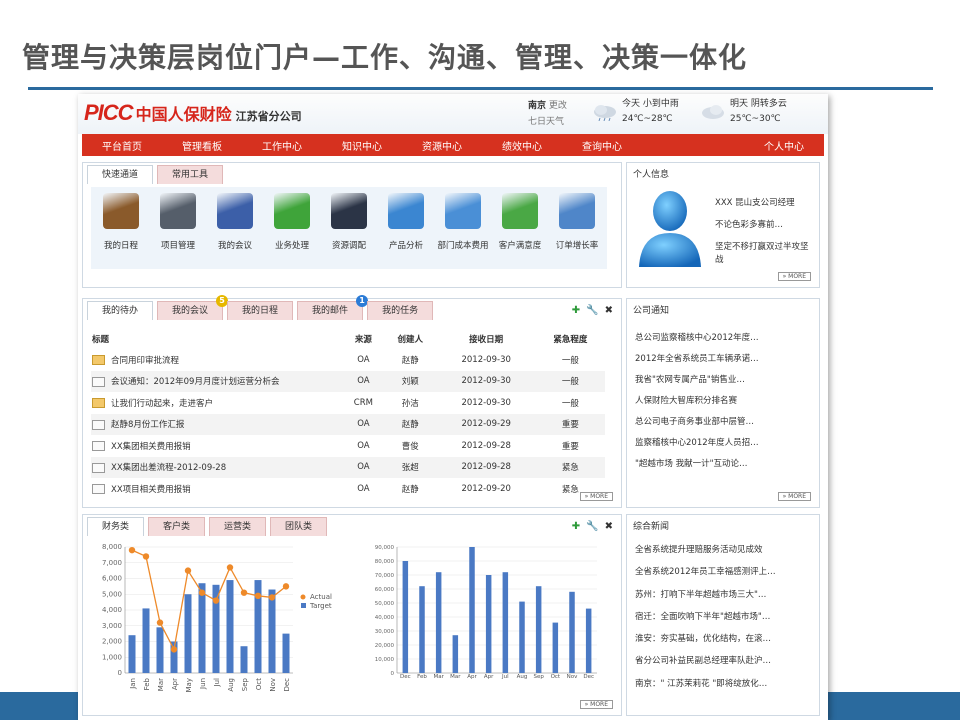 The width and height of the screenshot is (960, 720). What do you see at coordinates (121, 222) in the screenshot?
I see `quick-item: 我的日程` at bounding box center [121, 222].